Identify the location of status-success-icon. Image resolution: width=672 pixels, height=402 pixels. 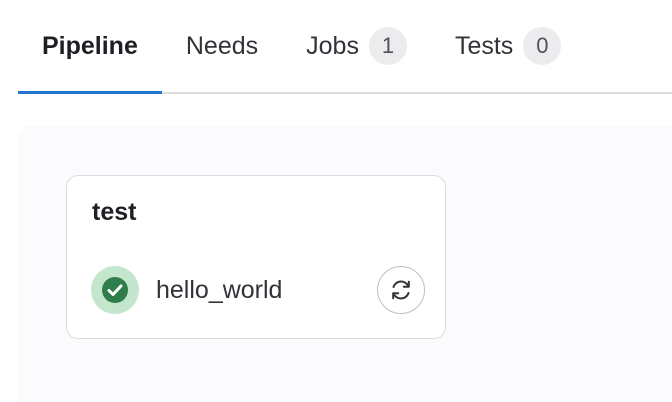
(115, 290).